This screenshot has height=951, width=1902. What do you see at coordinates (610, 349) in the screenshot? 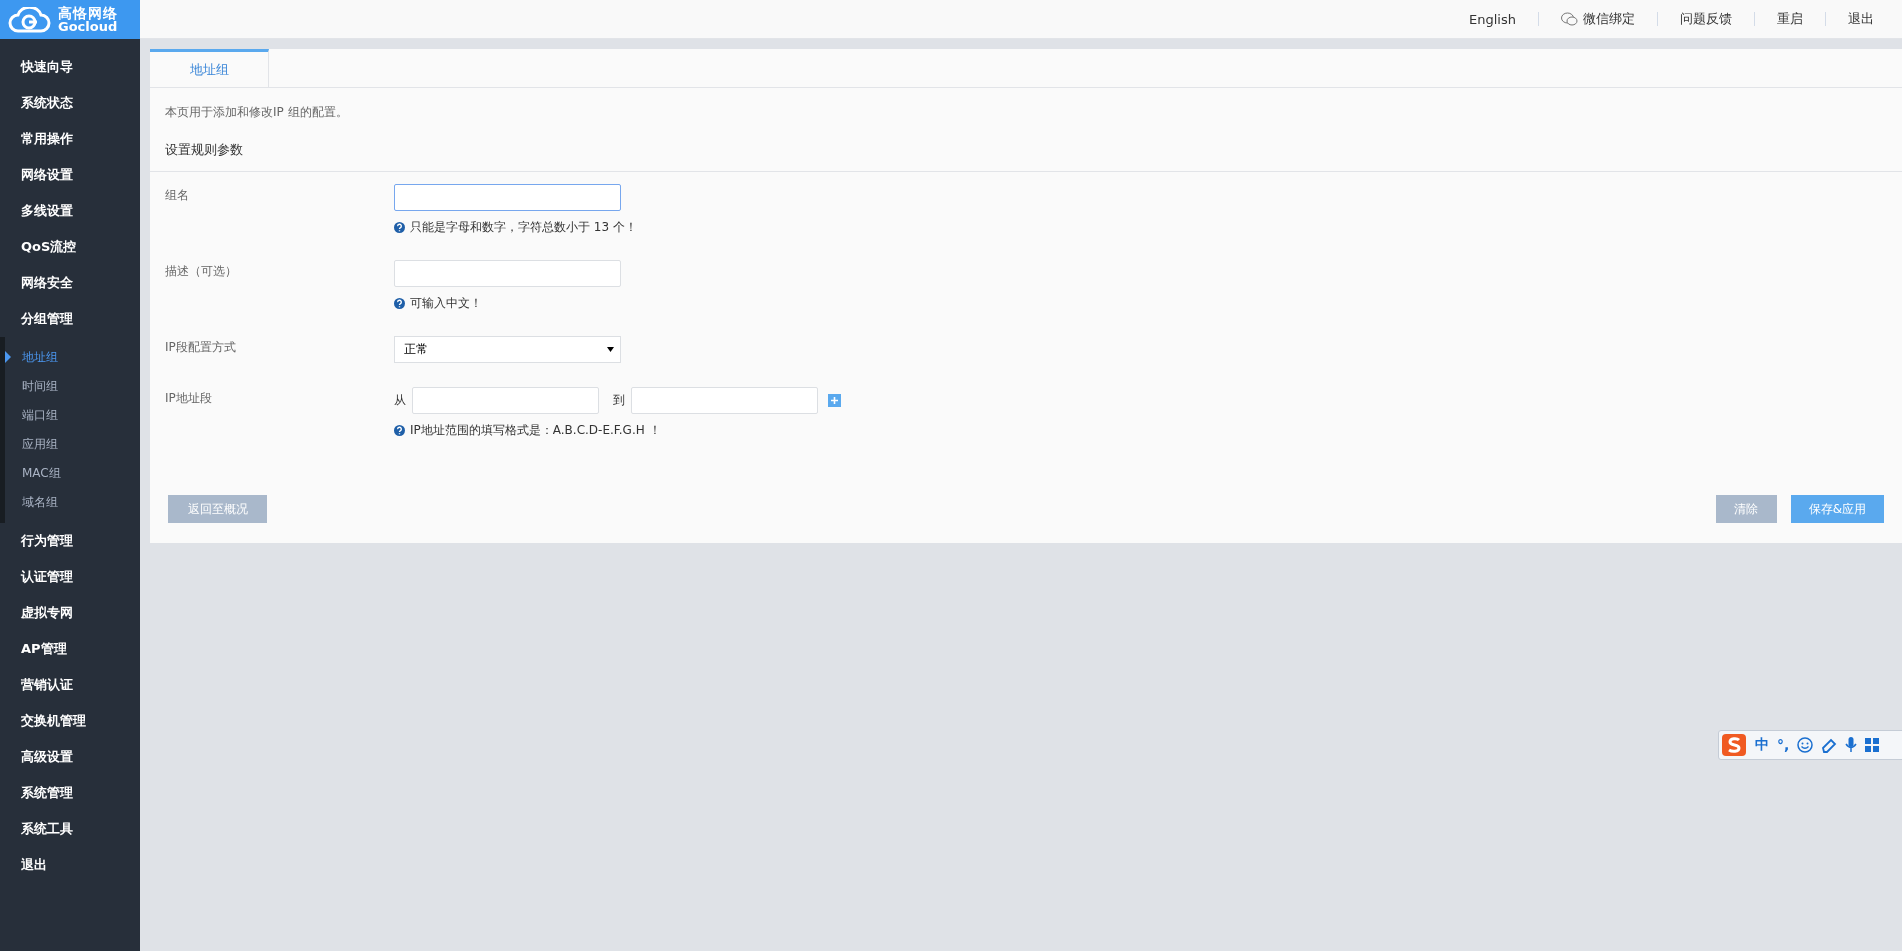
I see `caret-icon` at bounding box center [610, 349].